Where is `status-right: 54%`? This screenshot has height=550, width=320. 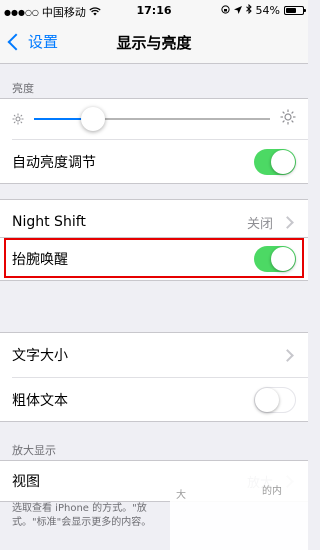 status-right: 54% is located at coordinates (263, 10).